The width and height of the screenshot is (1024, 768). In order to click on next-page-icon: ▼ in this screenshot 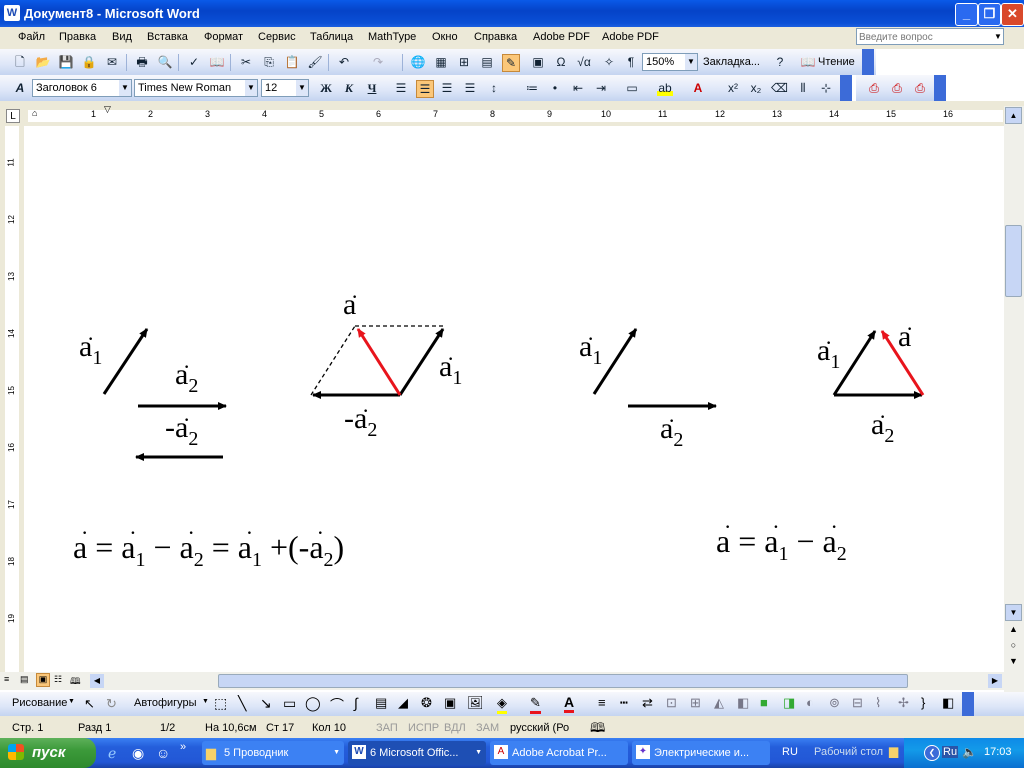, I will do `click(1013, 663)`.